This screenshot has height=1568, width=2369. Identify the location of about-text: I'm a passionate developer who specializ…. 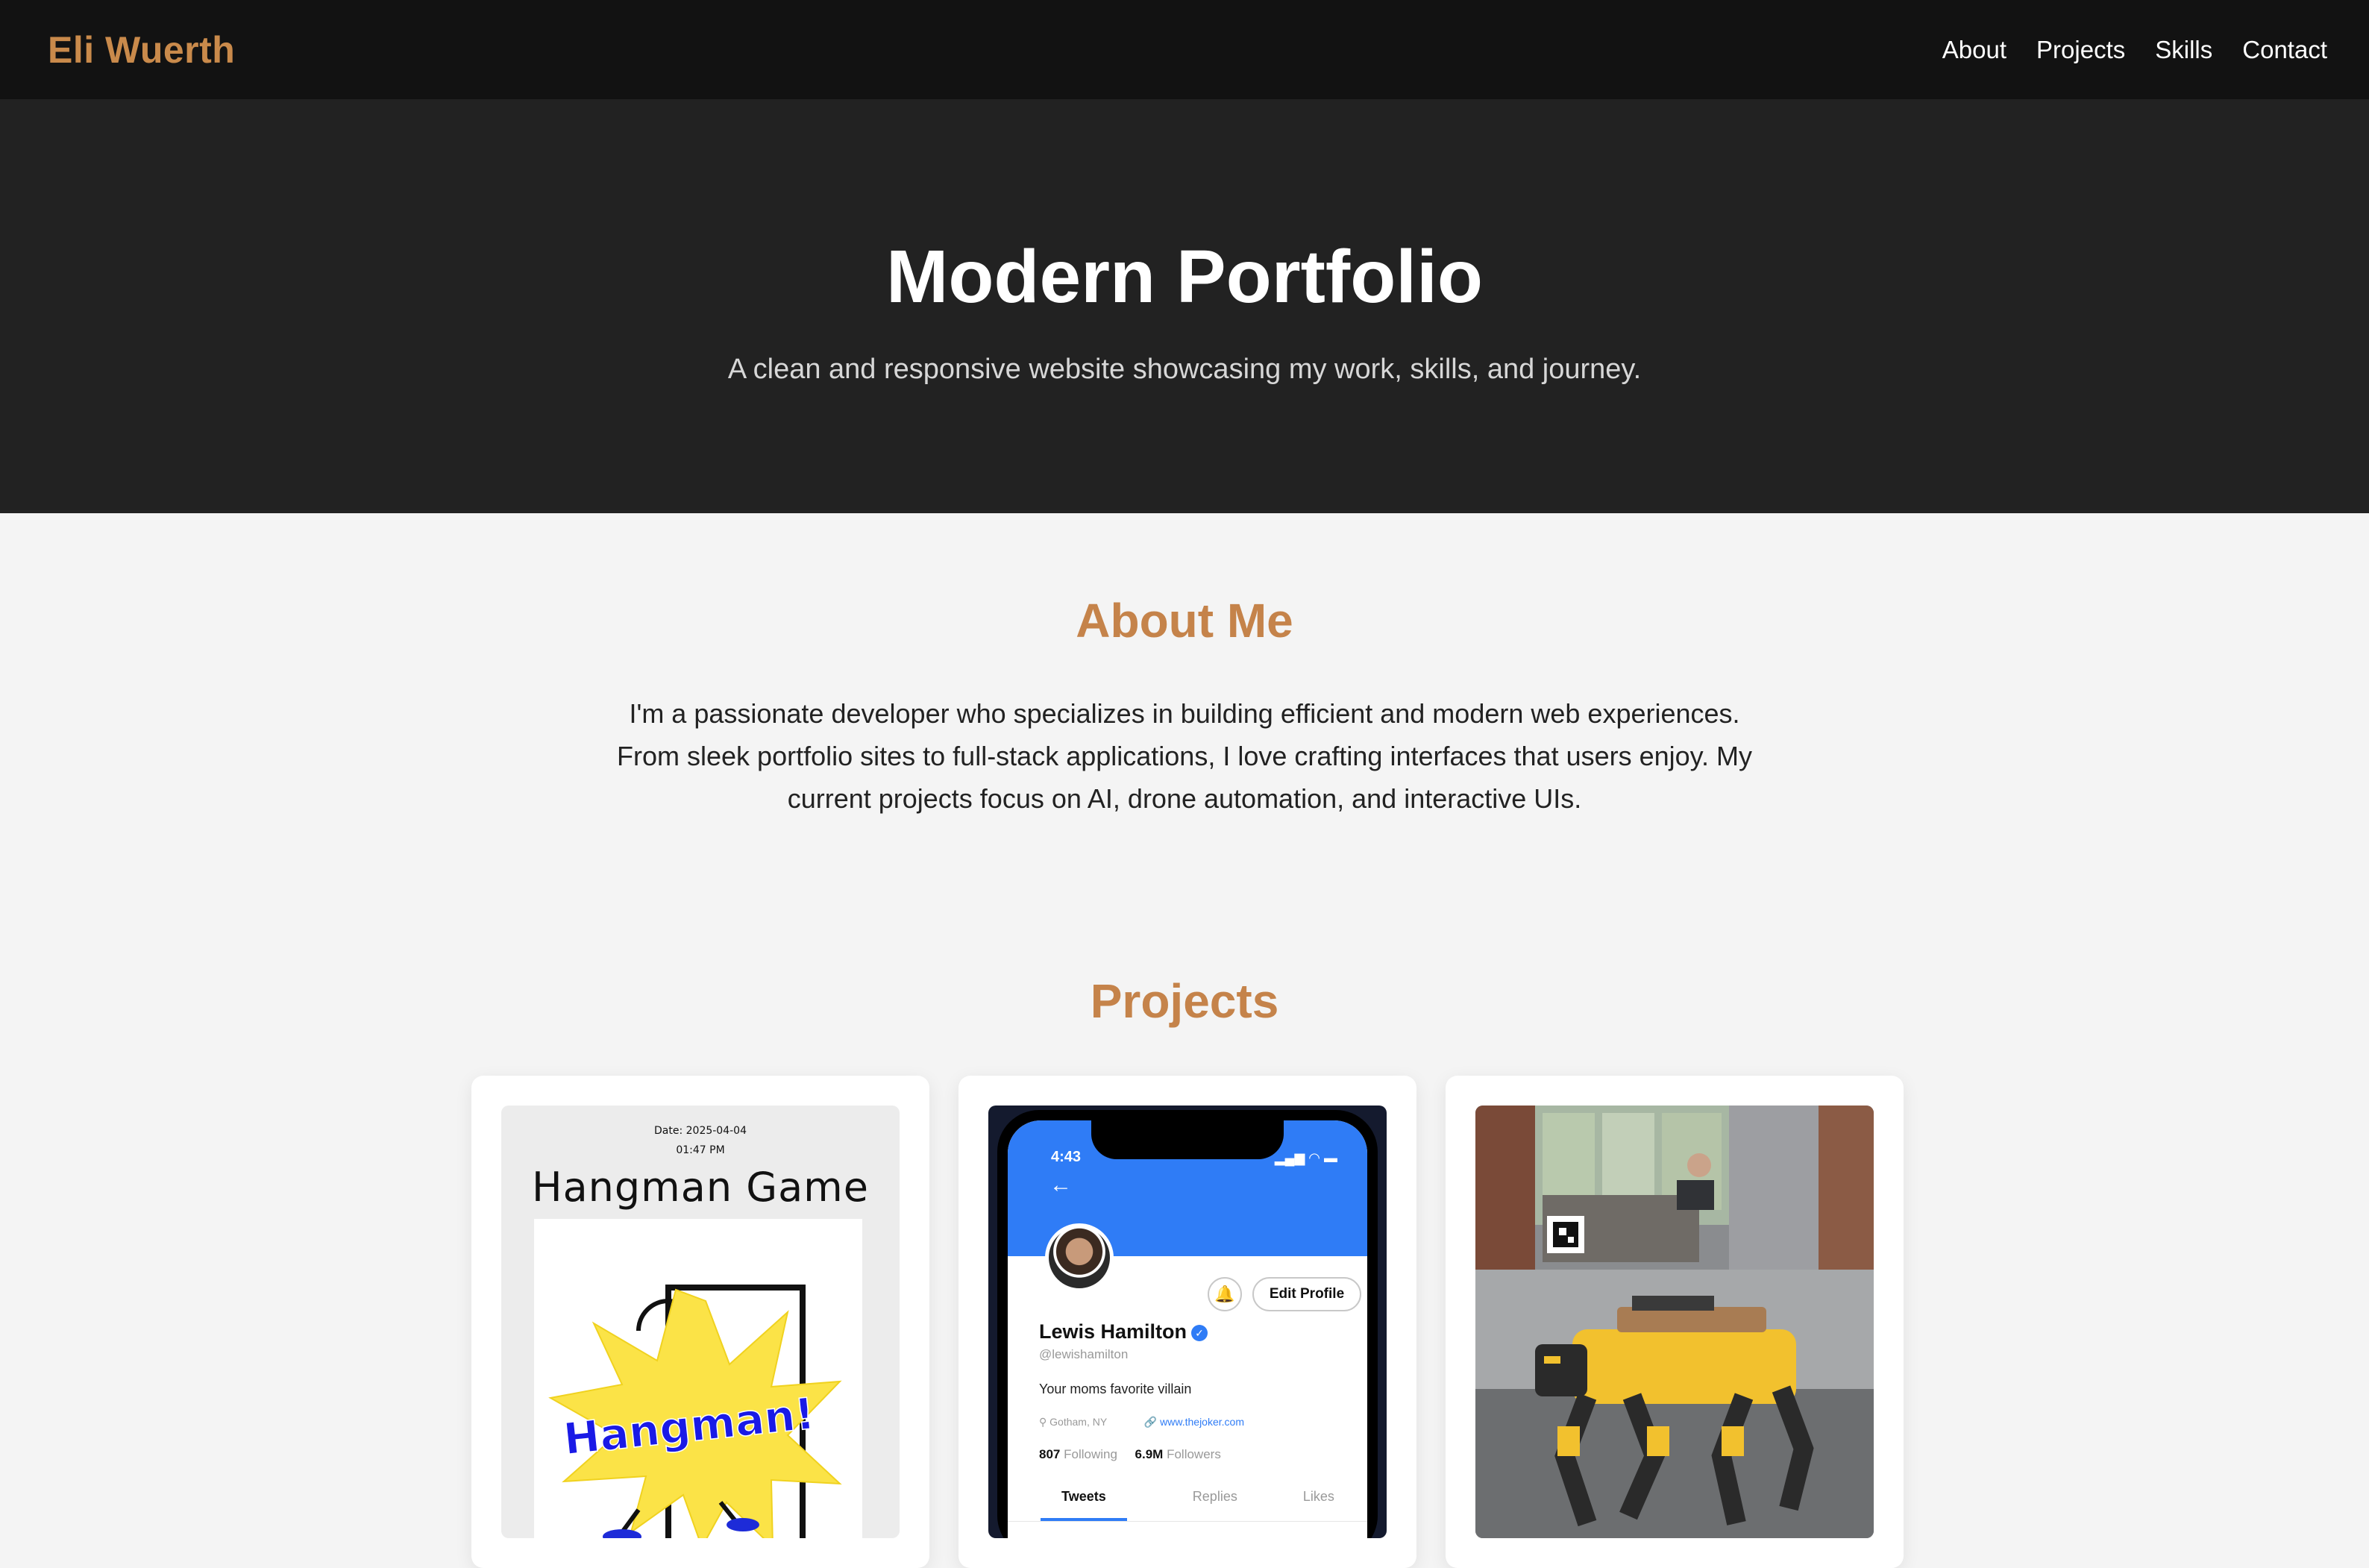
(1185, 756).